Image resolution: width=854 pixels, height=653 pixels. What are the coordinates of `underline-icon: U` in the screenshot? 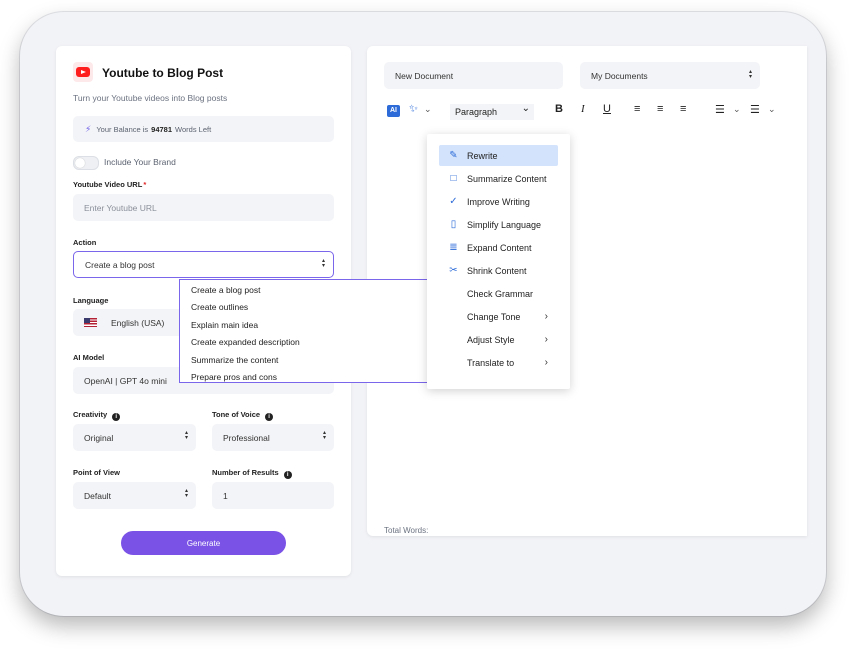 It's located at (607, 109).